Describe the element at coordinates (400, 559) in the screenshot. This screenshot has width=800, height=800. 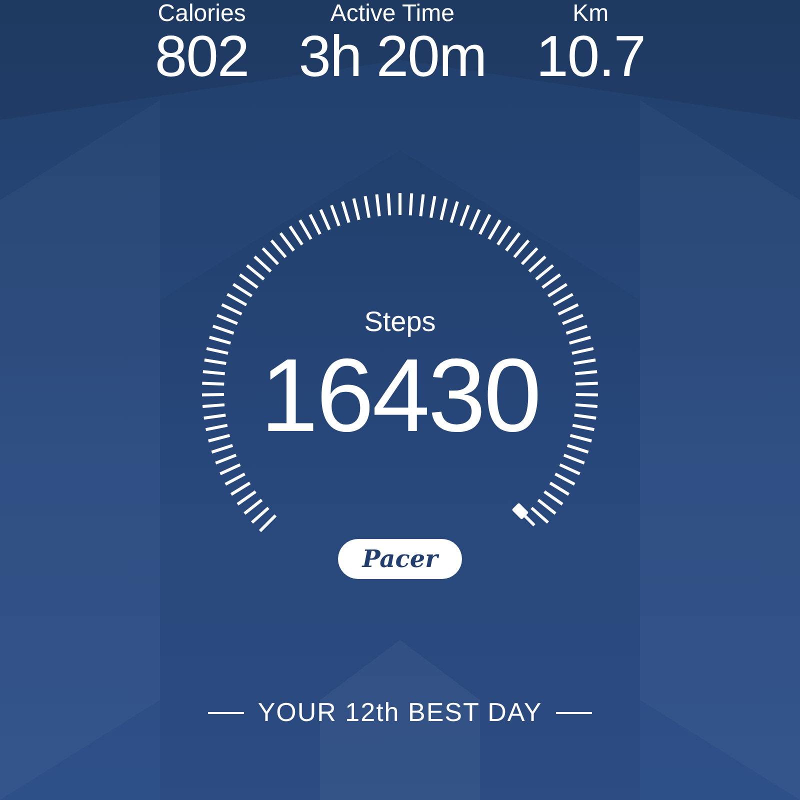
I see `app-logo: Pacer` at that location.